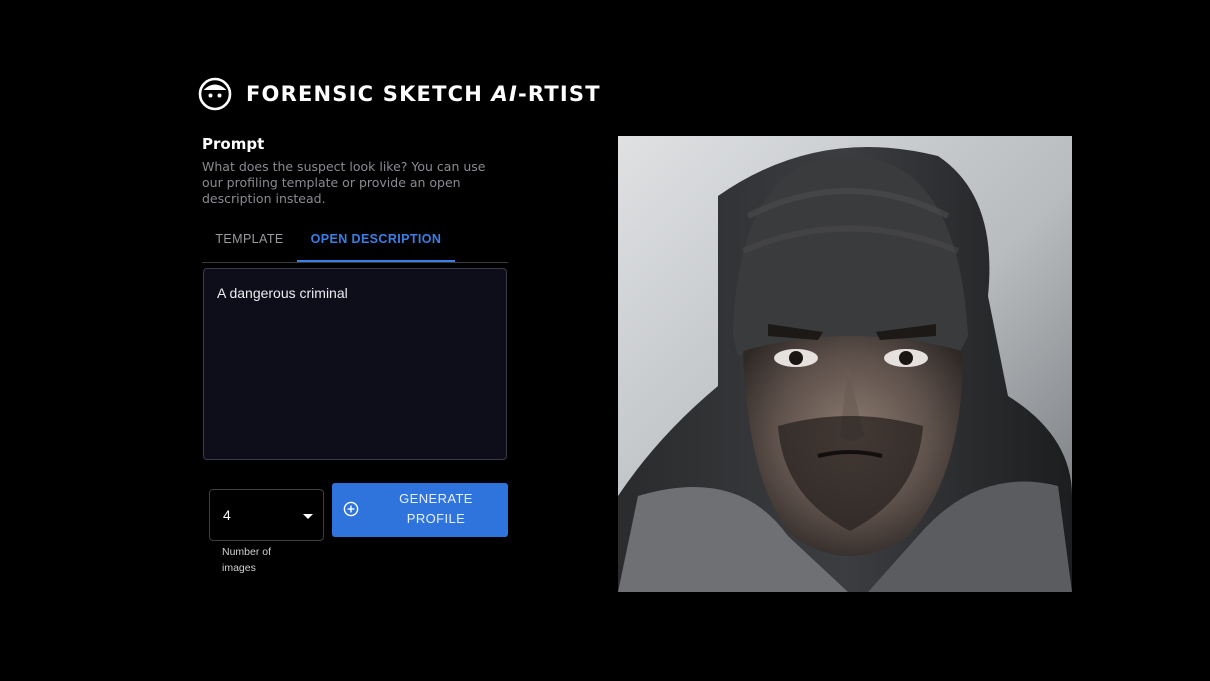  I want to click on generate-profile-button: GENERATE PROFILE, so click(420, 510).